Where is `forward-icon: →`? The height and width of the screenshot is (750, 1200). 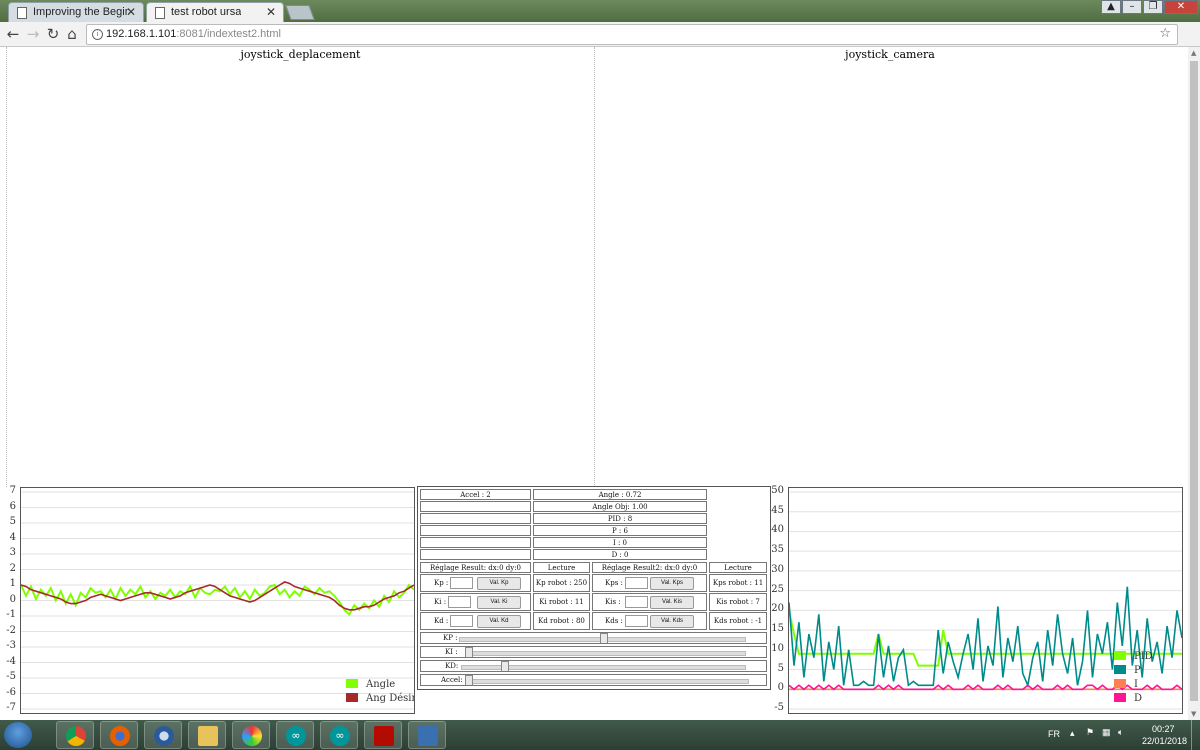
forward-icon: → is located at coordinates (33, 34).